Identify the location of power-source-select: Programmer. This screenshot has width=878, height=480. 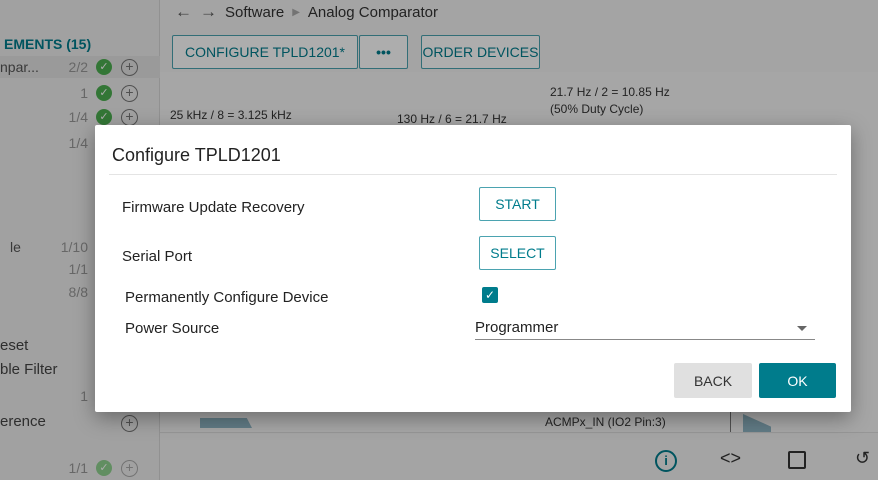
(645, 328).